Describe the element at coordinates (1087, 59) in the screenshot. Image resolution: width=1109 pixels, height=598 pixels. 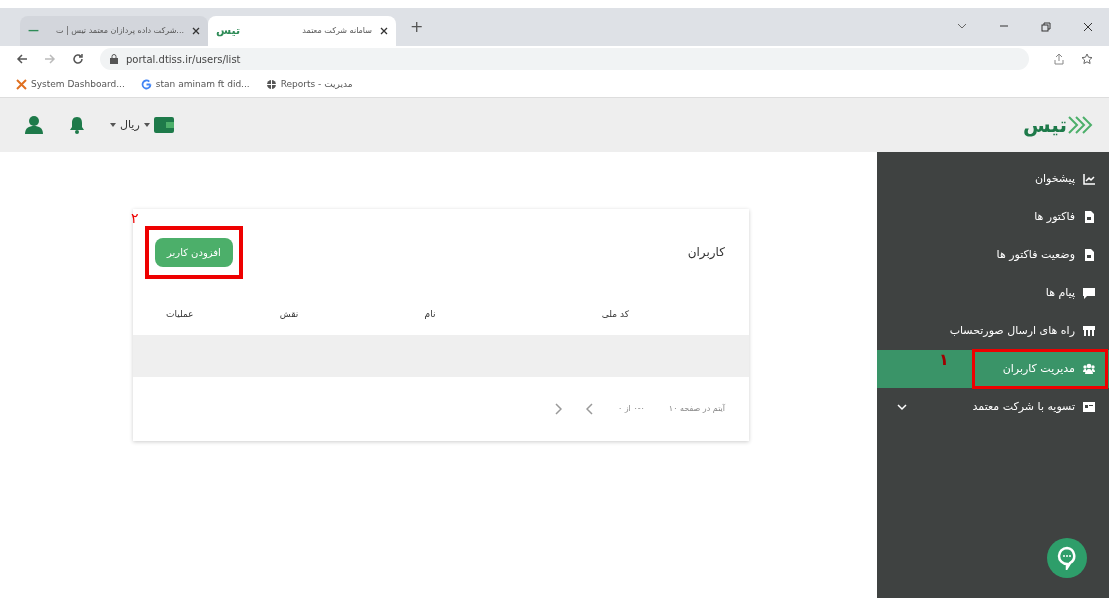
I see `star-icon` at that location.